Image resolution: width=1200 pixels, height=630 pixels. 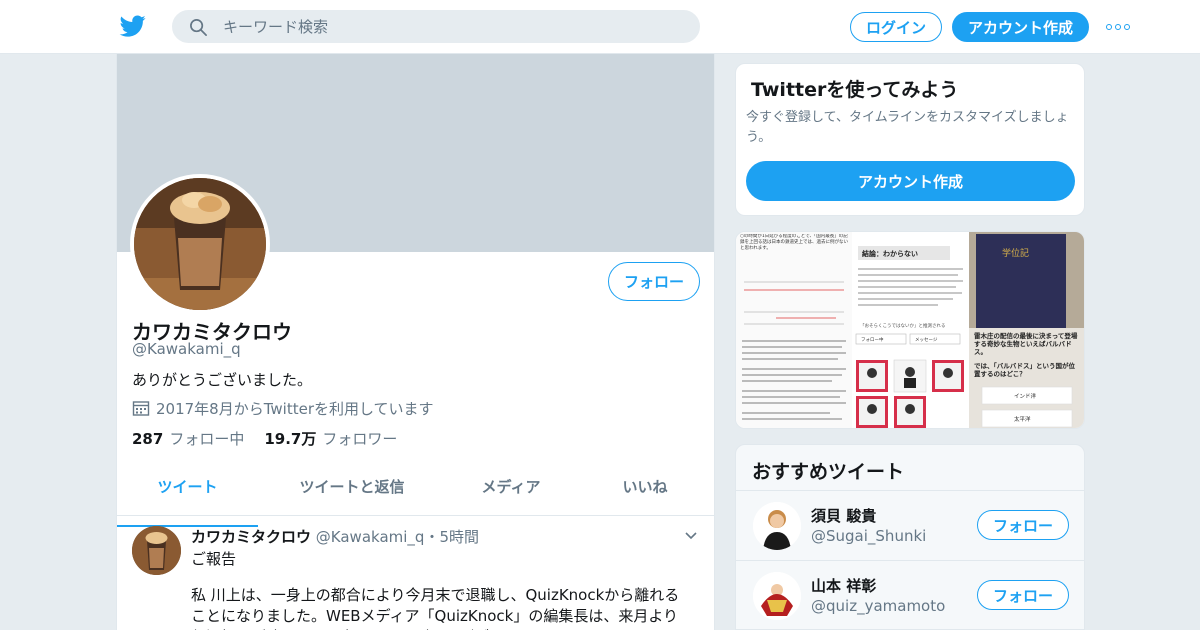 What do you see at coordinates (654, 281) in the screenshot?
I see `follow-button: フォロー` at bounding box center [654, 281].